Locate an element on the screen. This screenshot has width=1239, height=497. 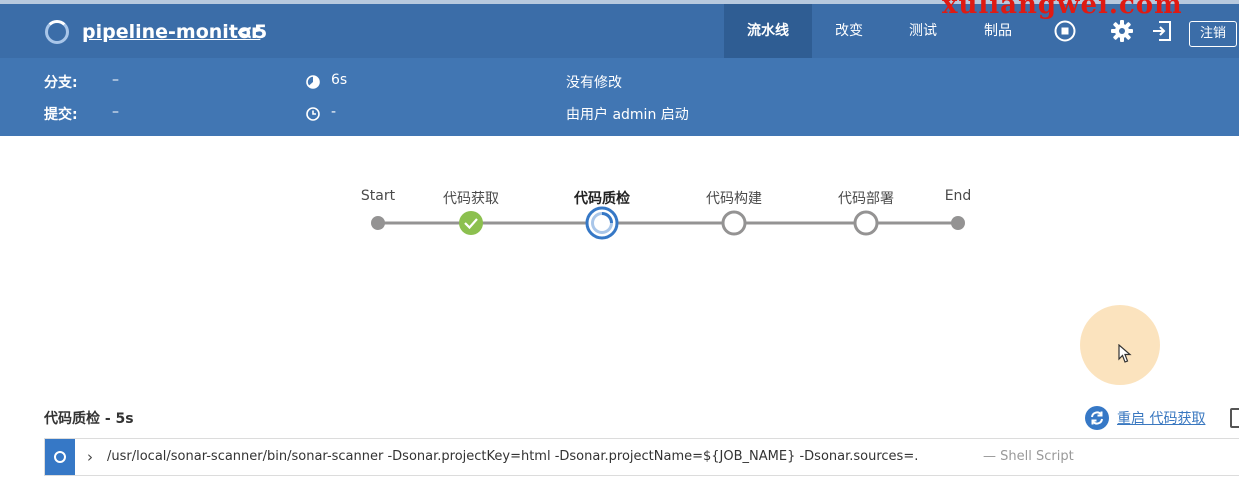
exit-icon is located at coordinates (1162, 31).